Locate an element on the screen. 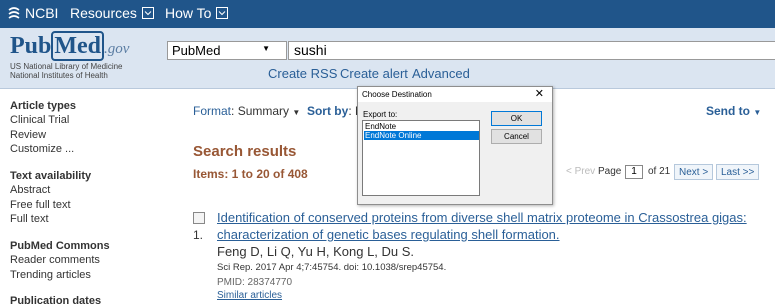  filter-review: Review is located at coordinates (28, 135).